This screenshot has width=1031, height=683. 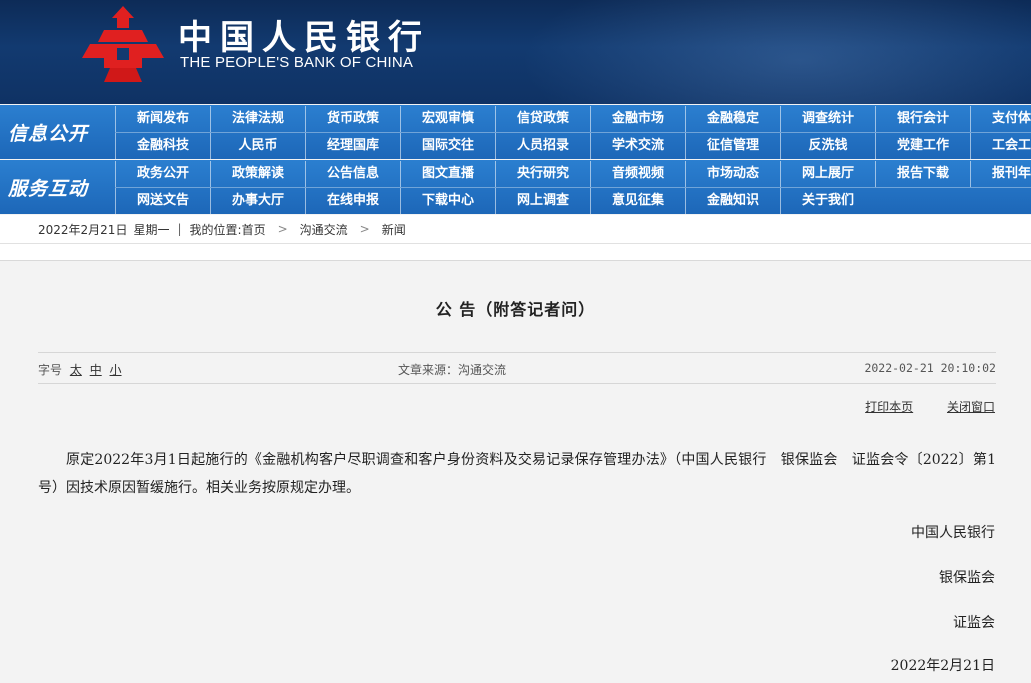 What do you see at coordinates (1000, 119) in the screenshot?
I see `nav-item: 支付体系` at bounding box center [1000, 119].